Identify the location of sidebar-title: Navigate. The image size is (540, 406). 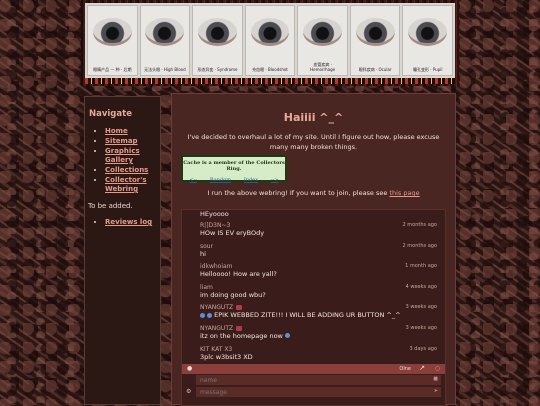
(110, 114).